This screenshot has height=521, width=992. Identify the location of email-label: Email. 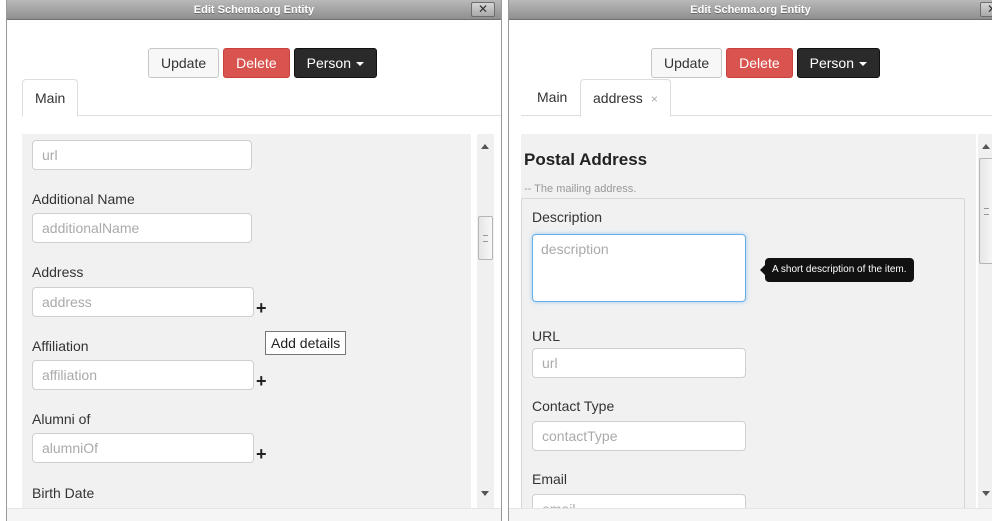
(550, 479).